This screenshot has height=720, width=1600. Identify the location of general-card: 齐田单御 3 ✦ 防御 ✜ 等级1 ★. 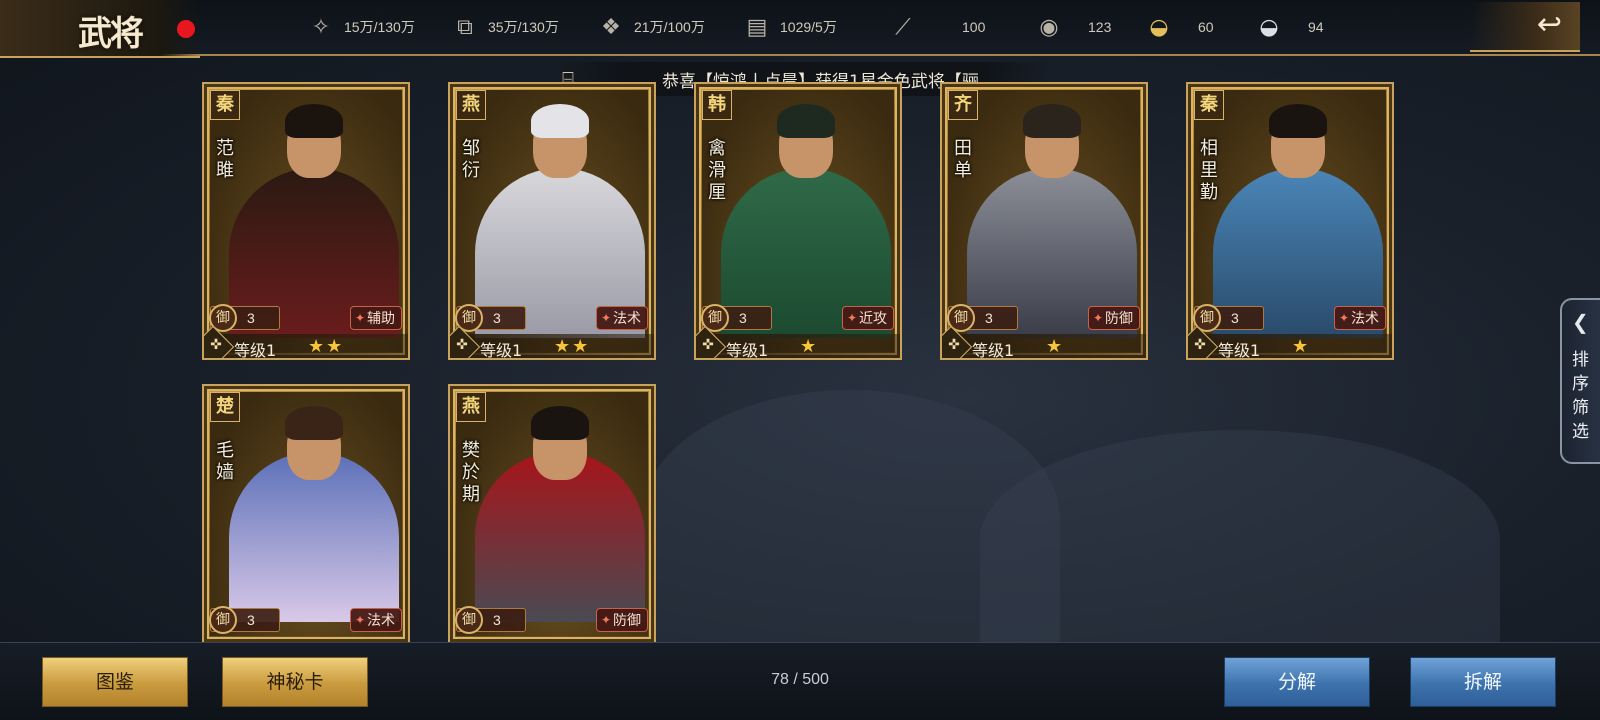
(1044, 221).